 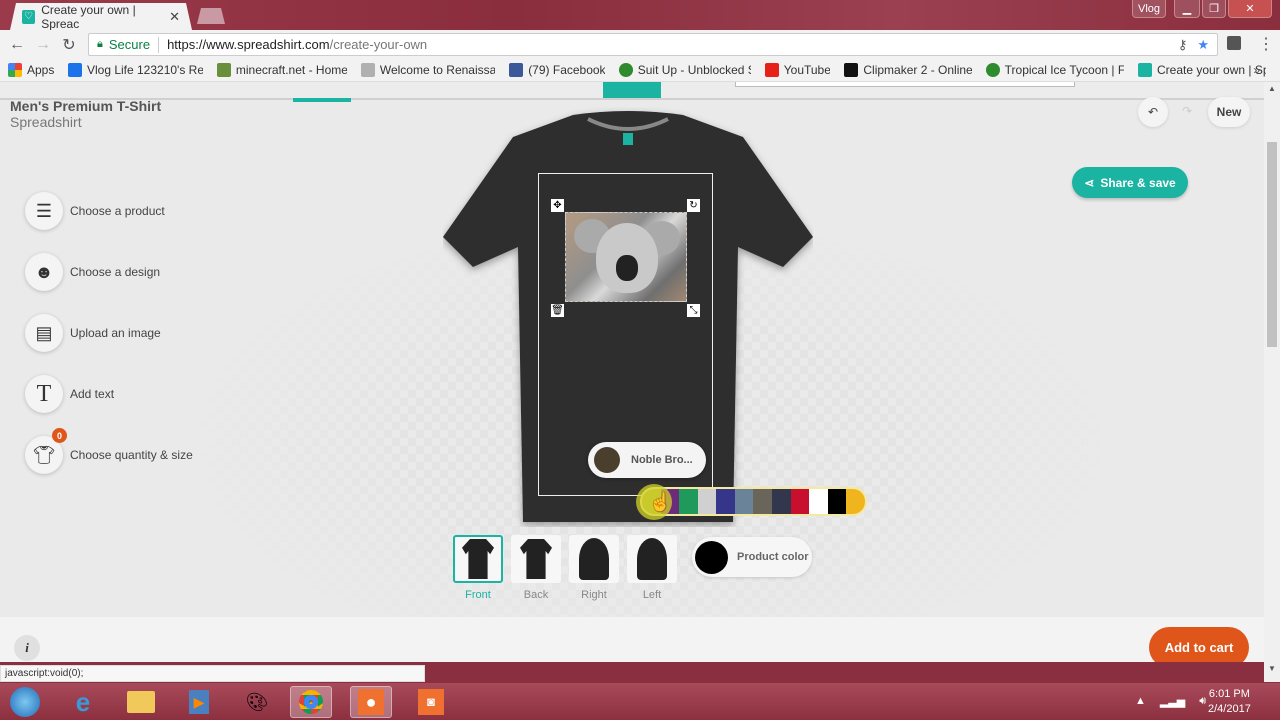 What do you see at coordinates (797, 70) in the screenshot?
I see `bookmark-item: YouTube` at bounding box center [797, 70].